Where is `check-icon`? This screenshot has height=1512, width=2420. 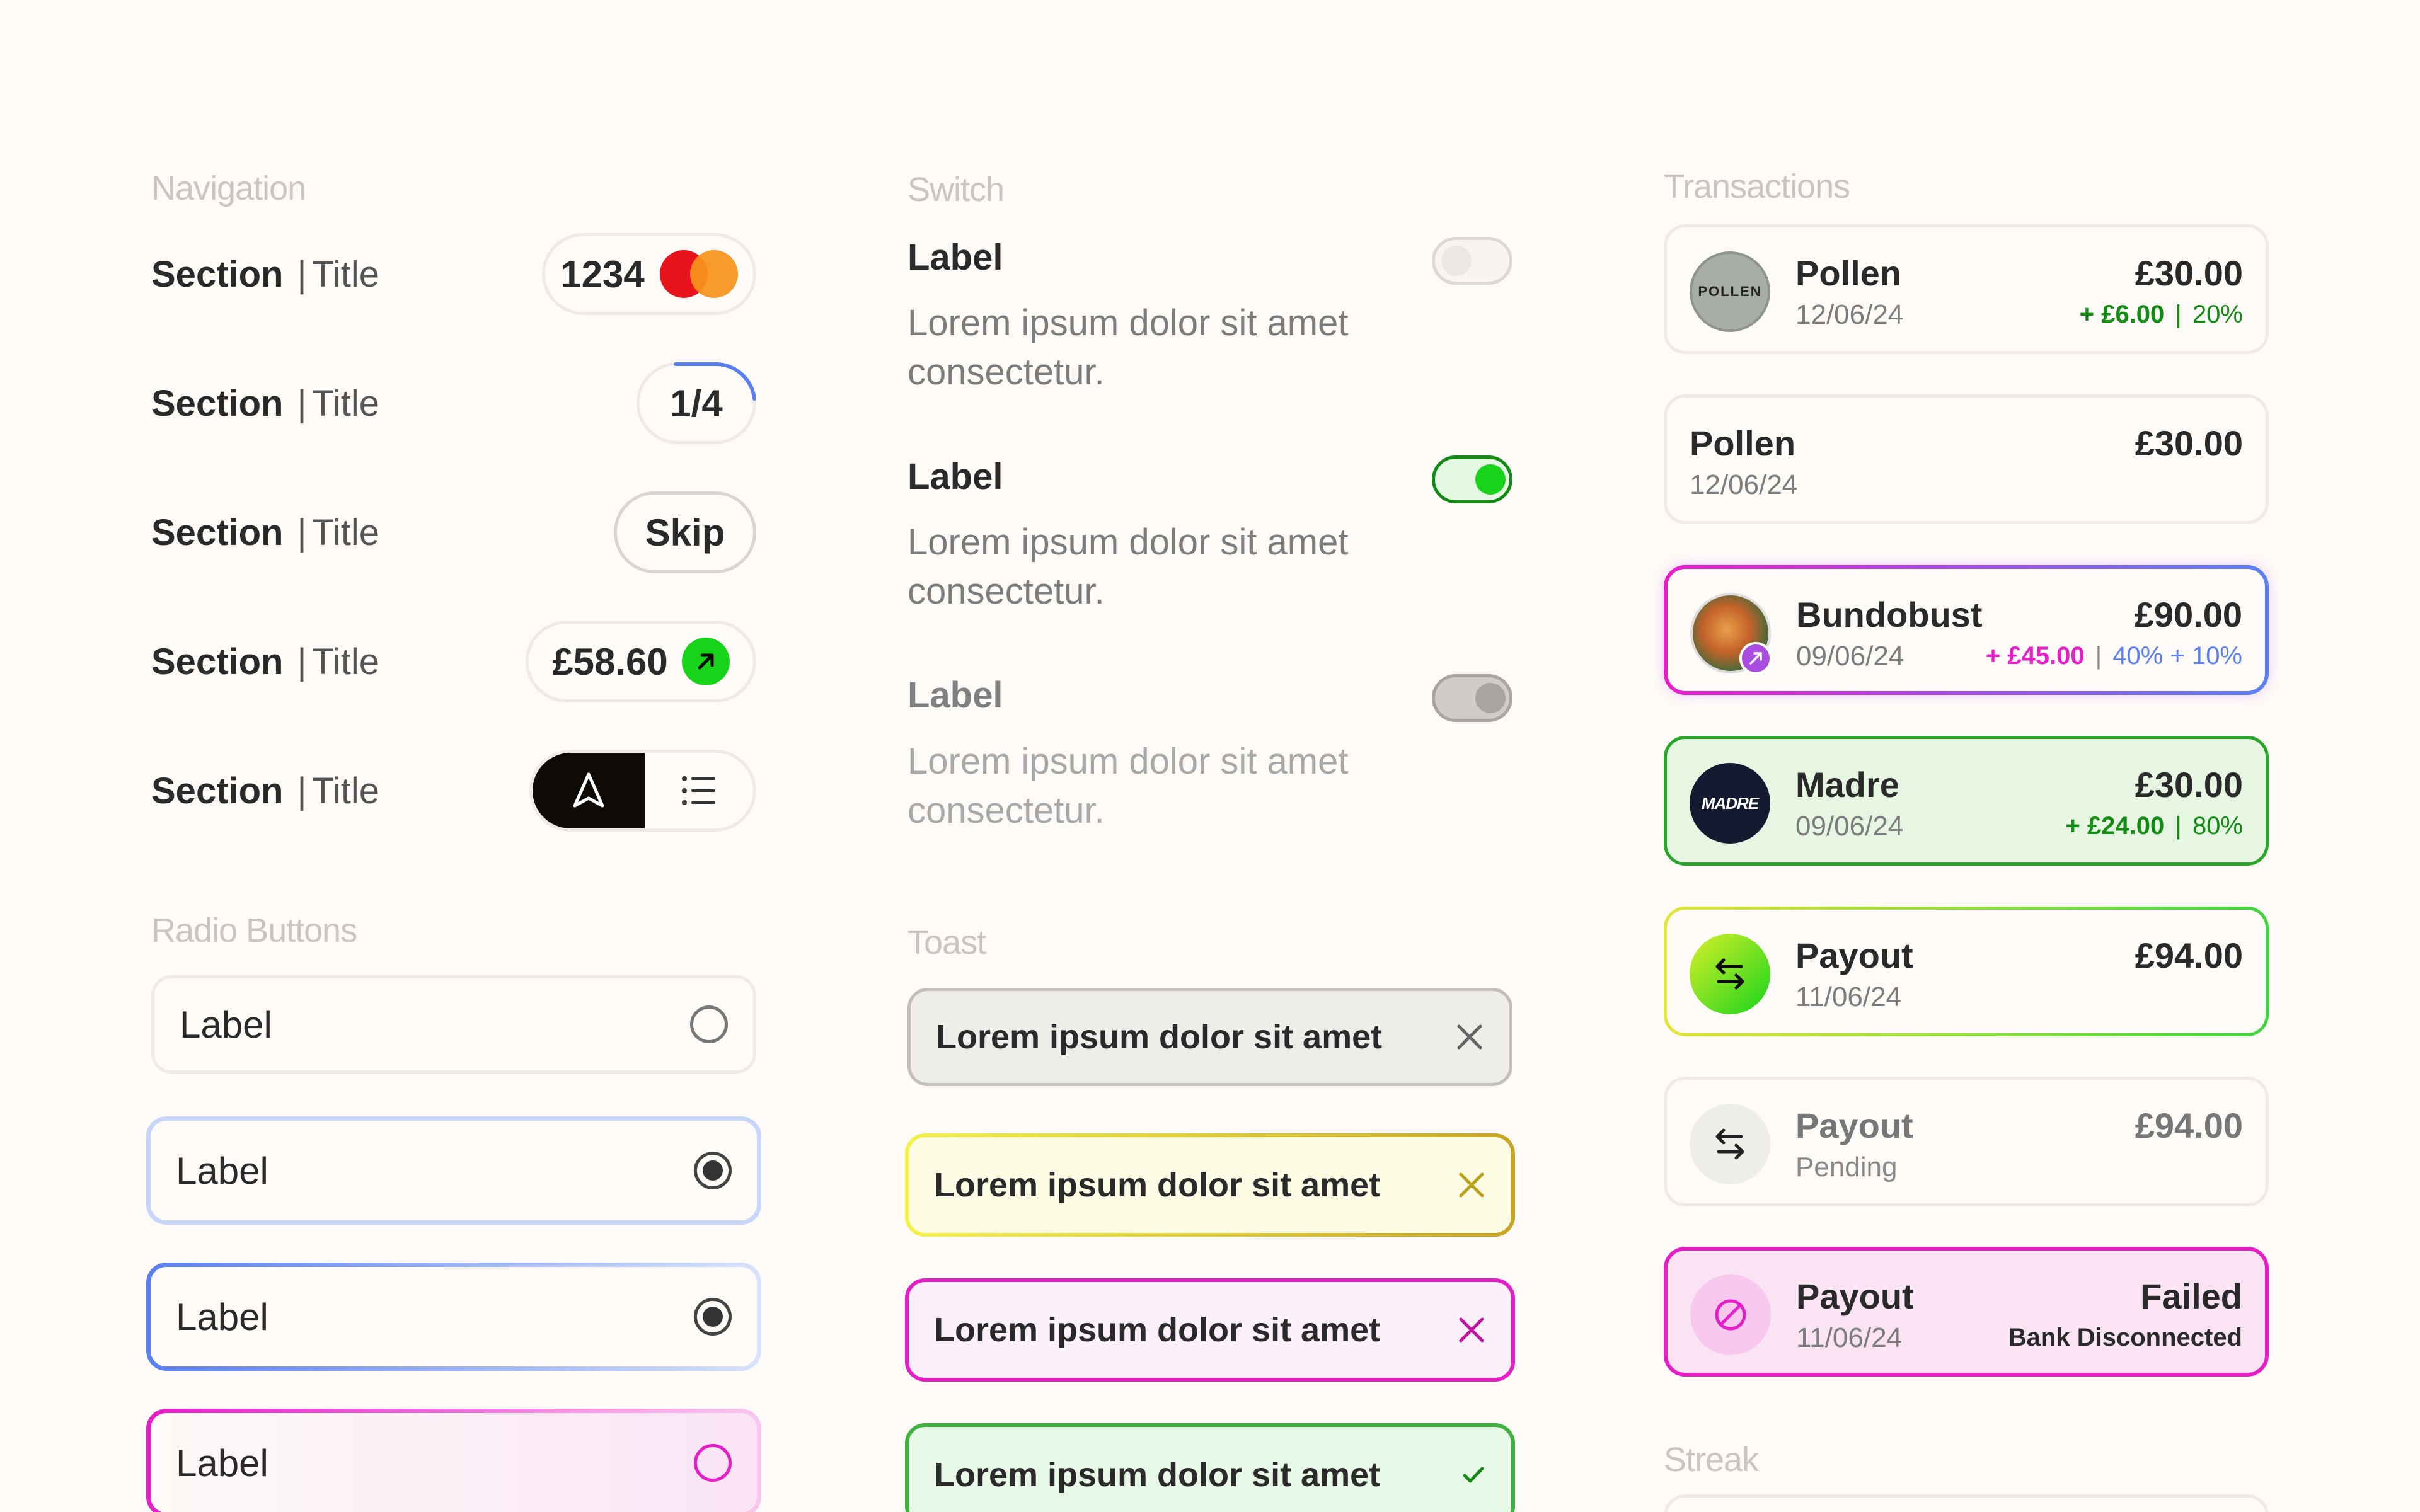 check-icon is located at coordinates (1473, 1475).